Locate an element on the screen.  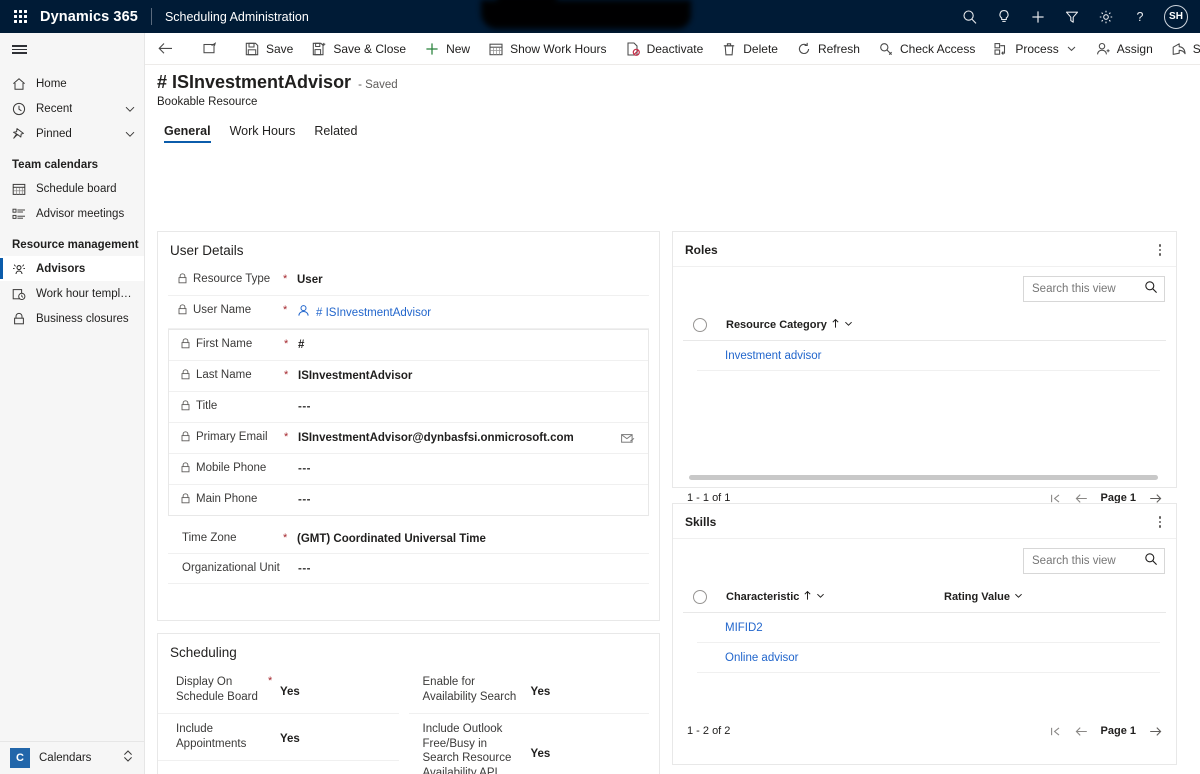
skill-row-online-advisor: Online advisor is located at coordinates (928, 658).